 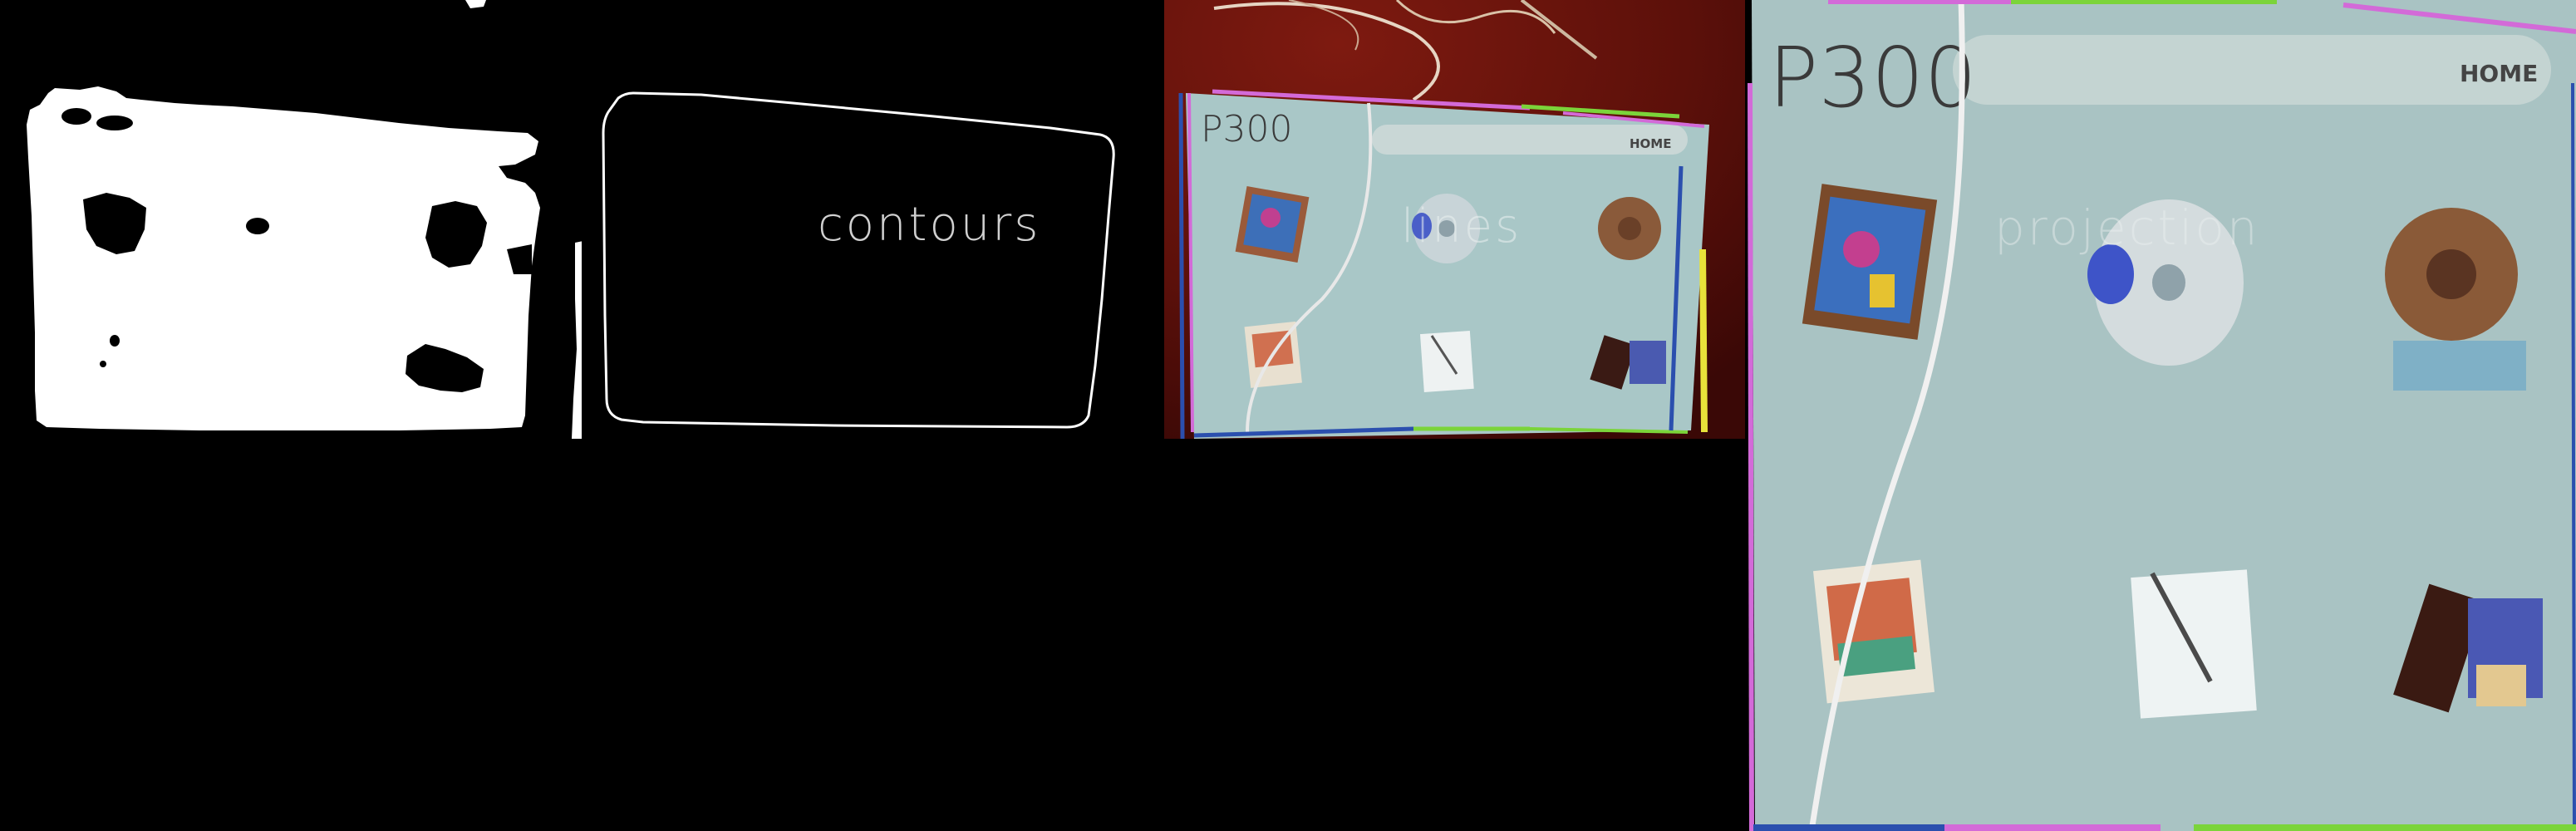 I want to click on contours-panel: contours, so click(x=875, y=220).